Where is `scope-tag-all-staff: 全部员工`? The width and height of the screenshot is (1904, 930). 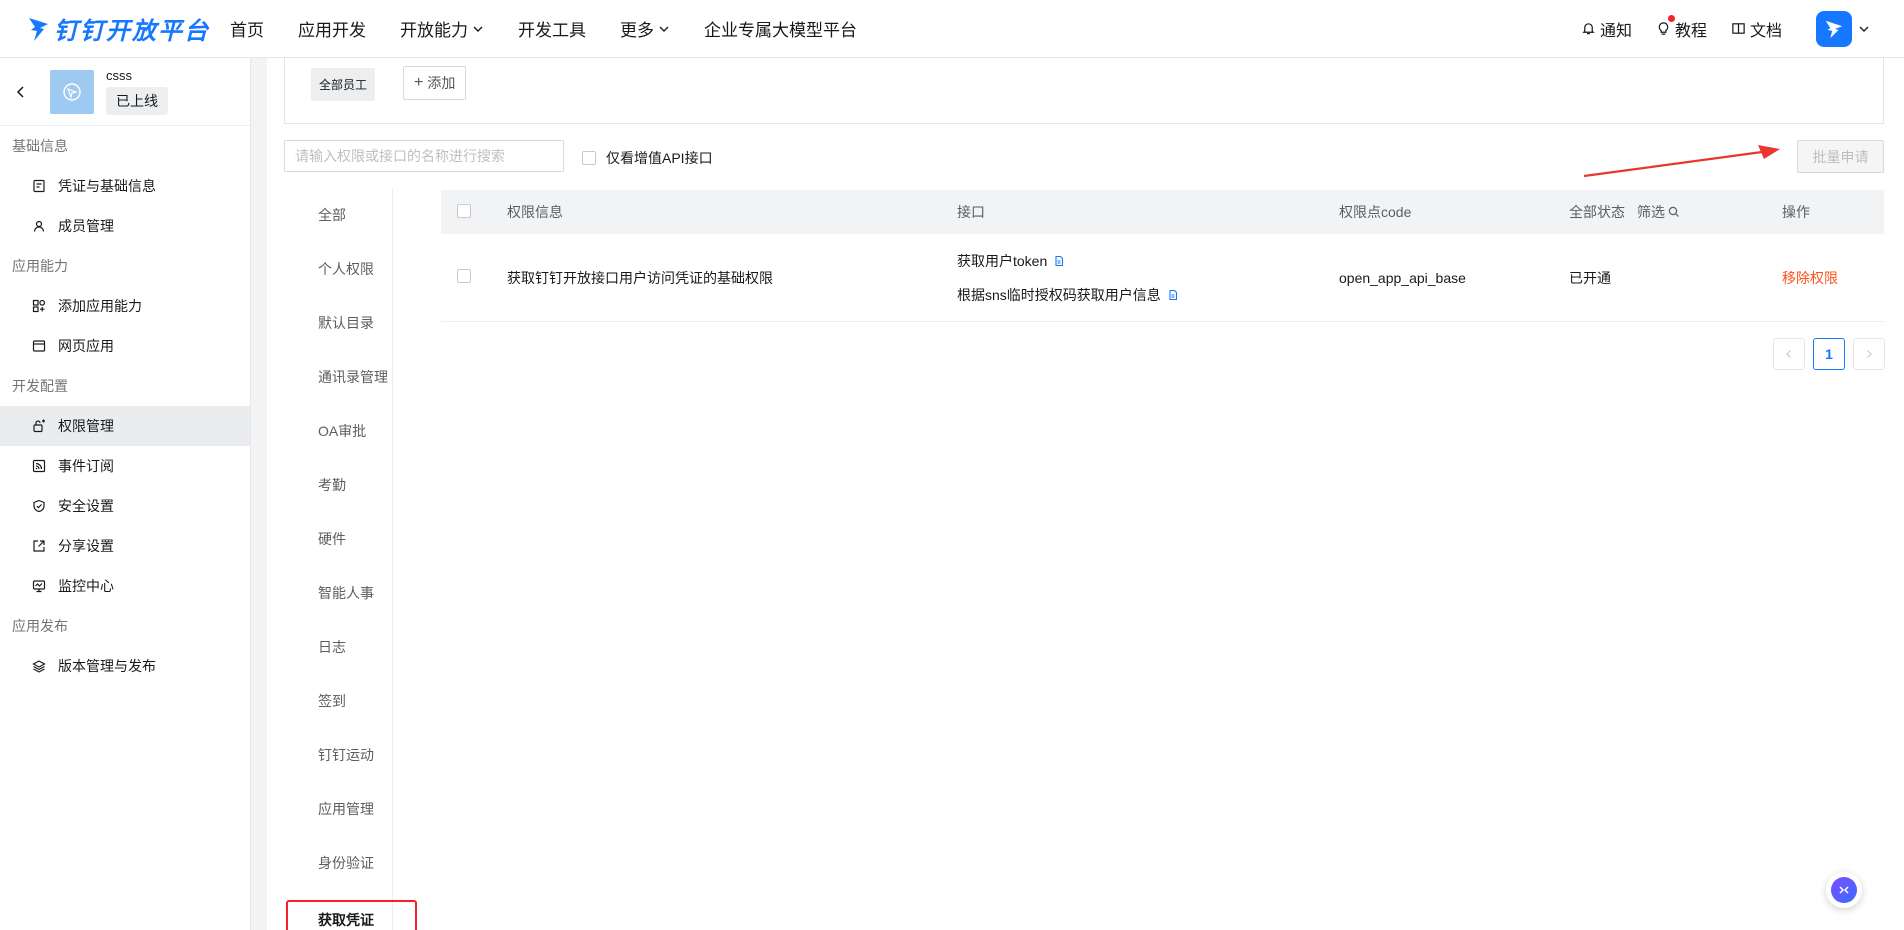 scope-tag-all-staff: 全部员工 is located at coordinates (343, 84).